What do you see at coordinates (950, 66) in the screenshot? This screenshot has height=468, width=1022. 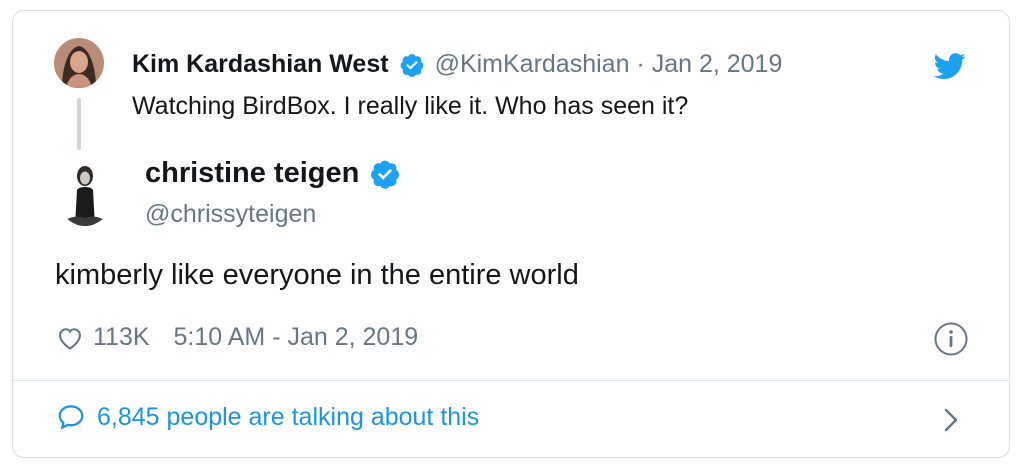 I see `twitter-bird-icon` at bounding box center [950, 66].